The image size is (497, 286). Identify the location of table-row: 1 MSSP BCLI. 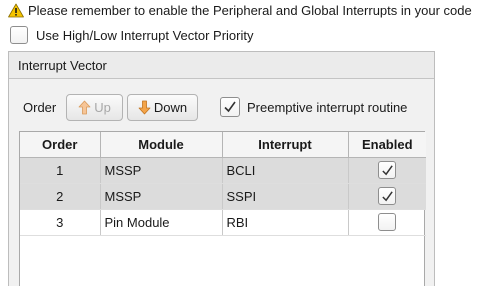
(223, 170).